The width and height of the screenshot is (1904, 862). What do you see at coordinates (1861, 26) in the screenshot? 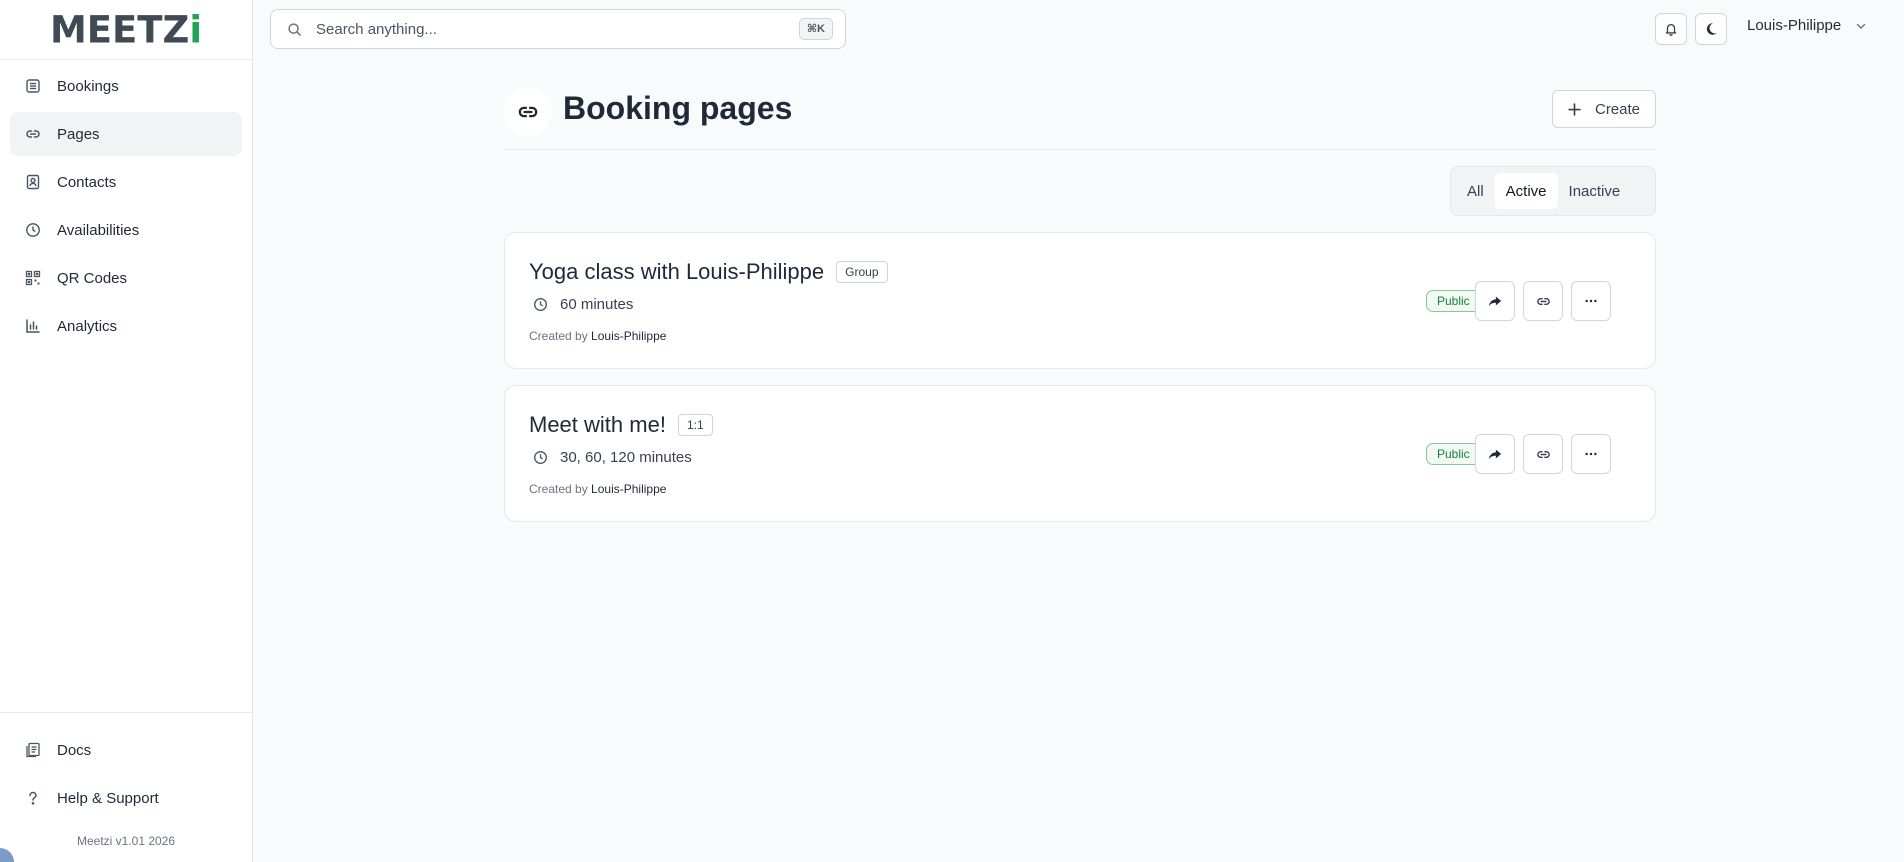
I see `chevron-down-icon` at bounding box center [1861, 26].